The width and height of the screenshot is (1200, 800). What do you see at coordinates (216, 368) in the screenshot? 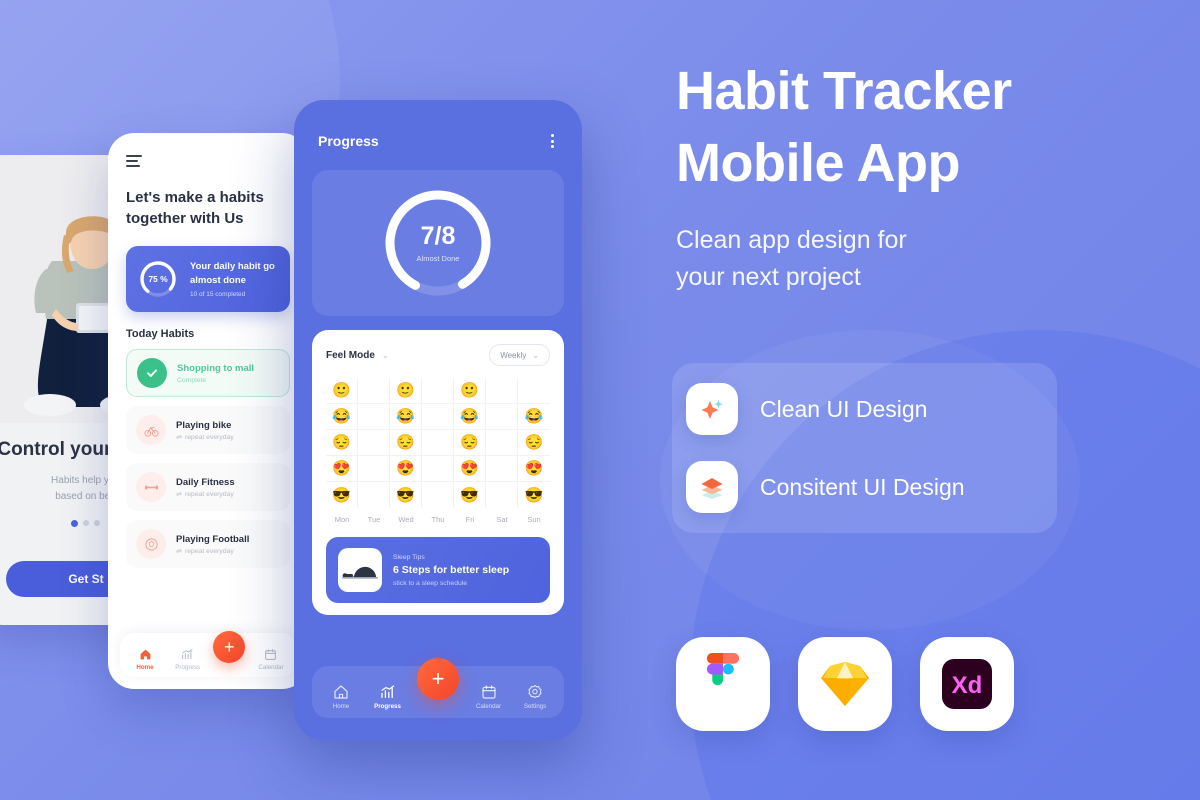
I see `habit-name: Shopping to mall` at bounding box center [216, 368].